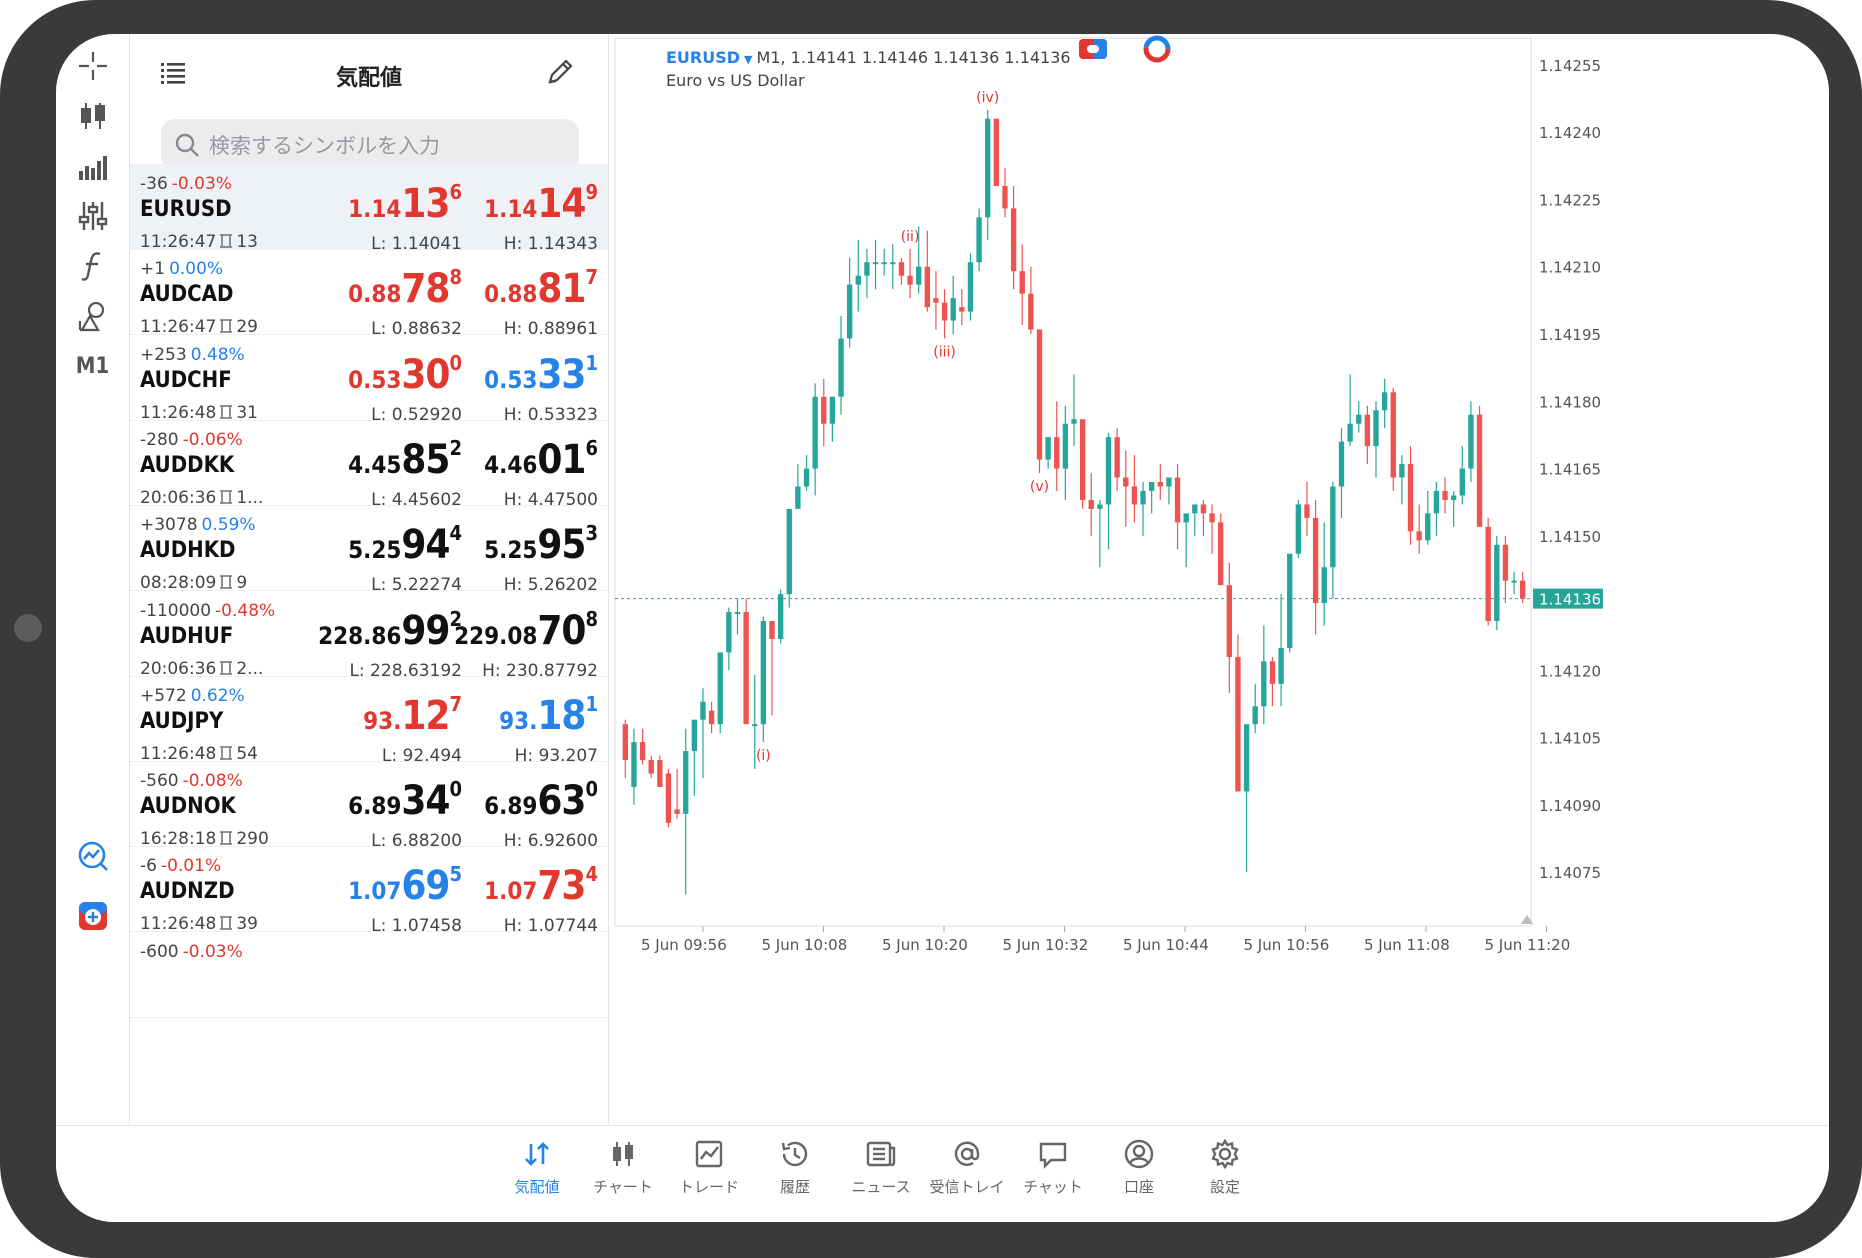 The height and width of the screenshot is (1258, 1862). Describe the element at coordinates (511, 550) in the screenshot. I see `ask-price-big: 5.25` at that location.